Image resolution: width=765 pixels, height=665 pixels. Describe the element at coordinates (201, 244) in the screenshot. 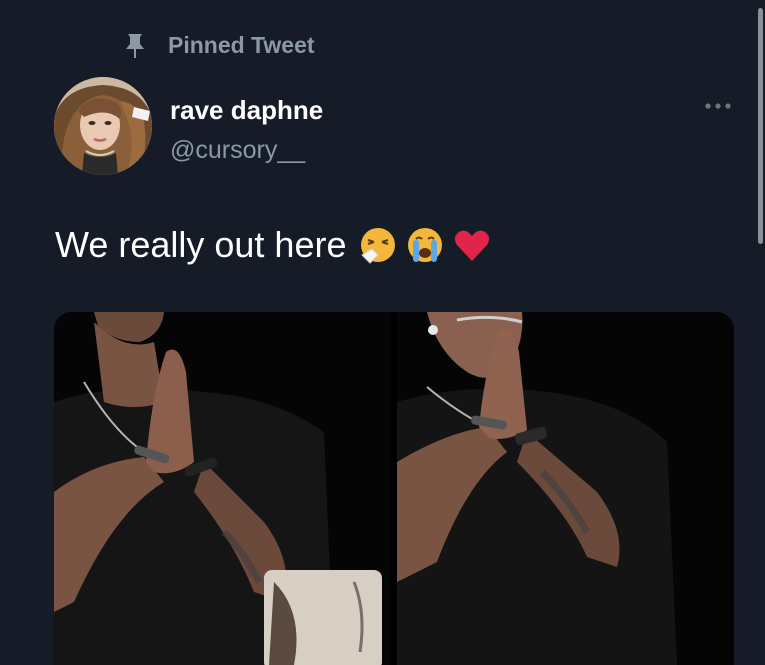

I see `tweet-text-content: We really out here` at that location.